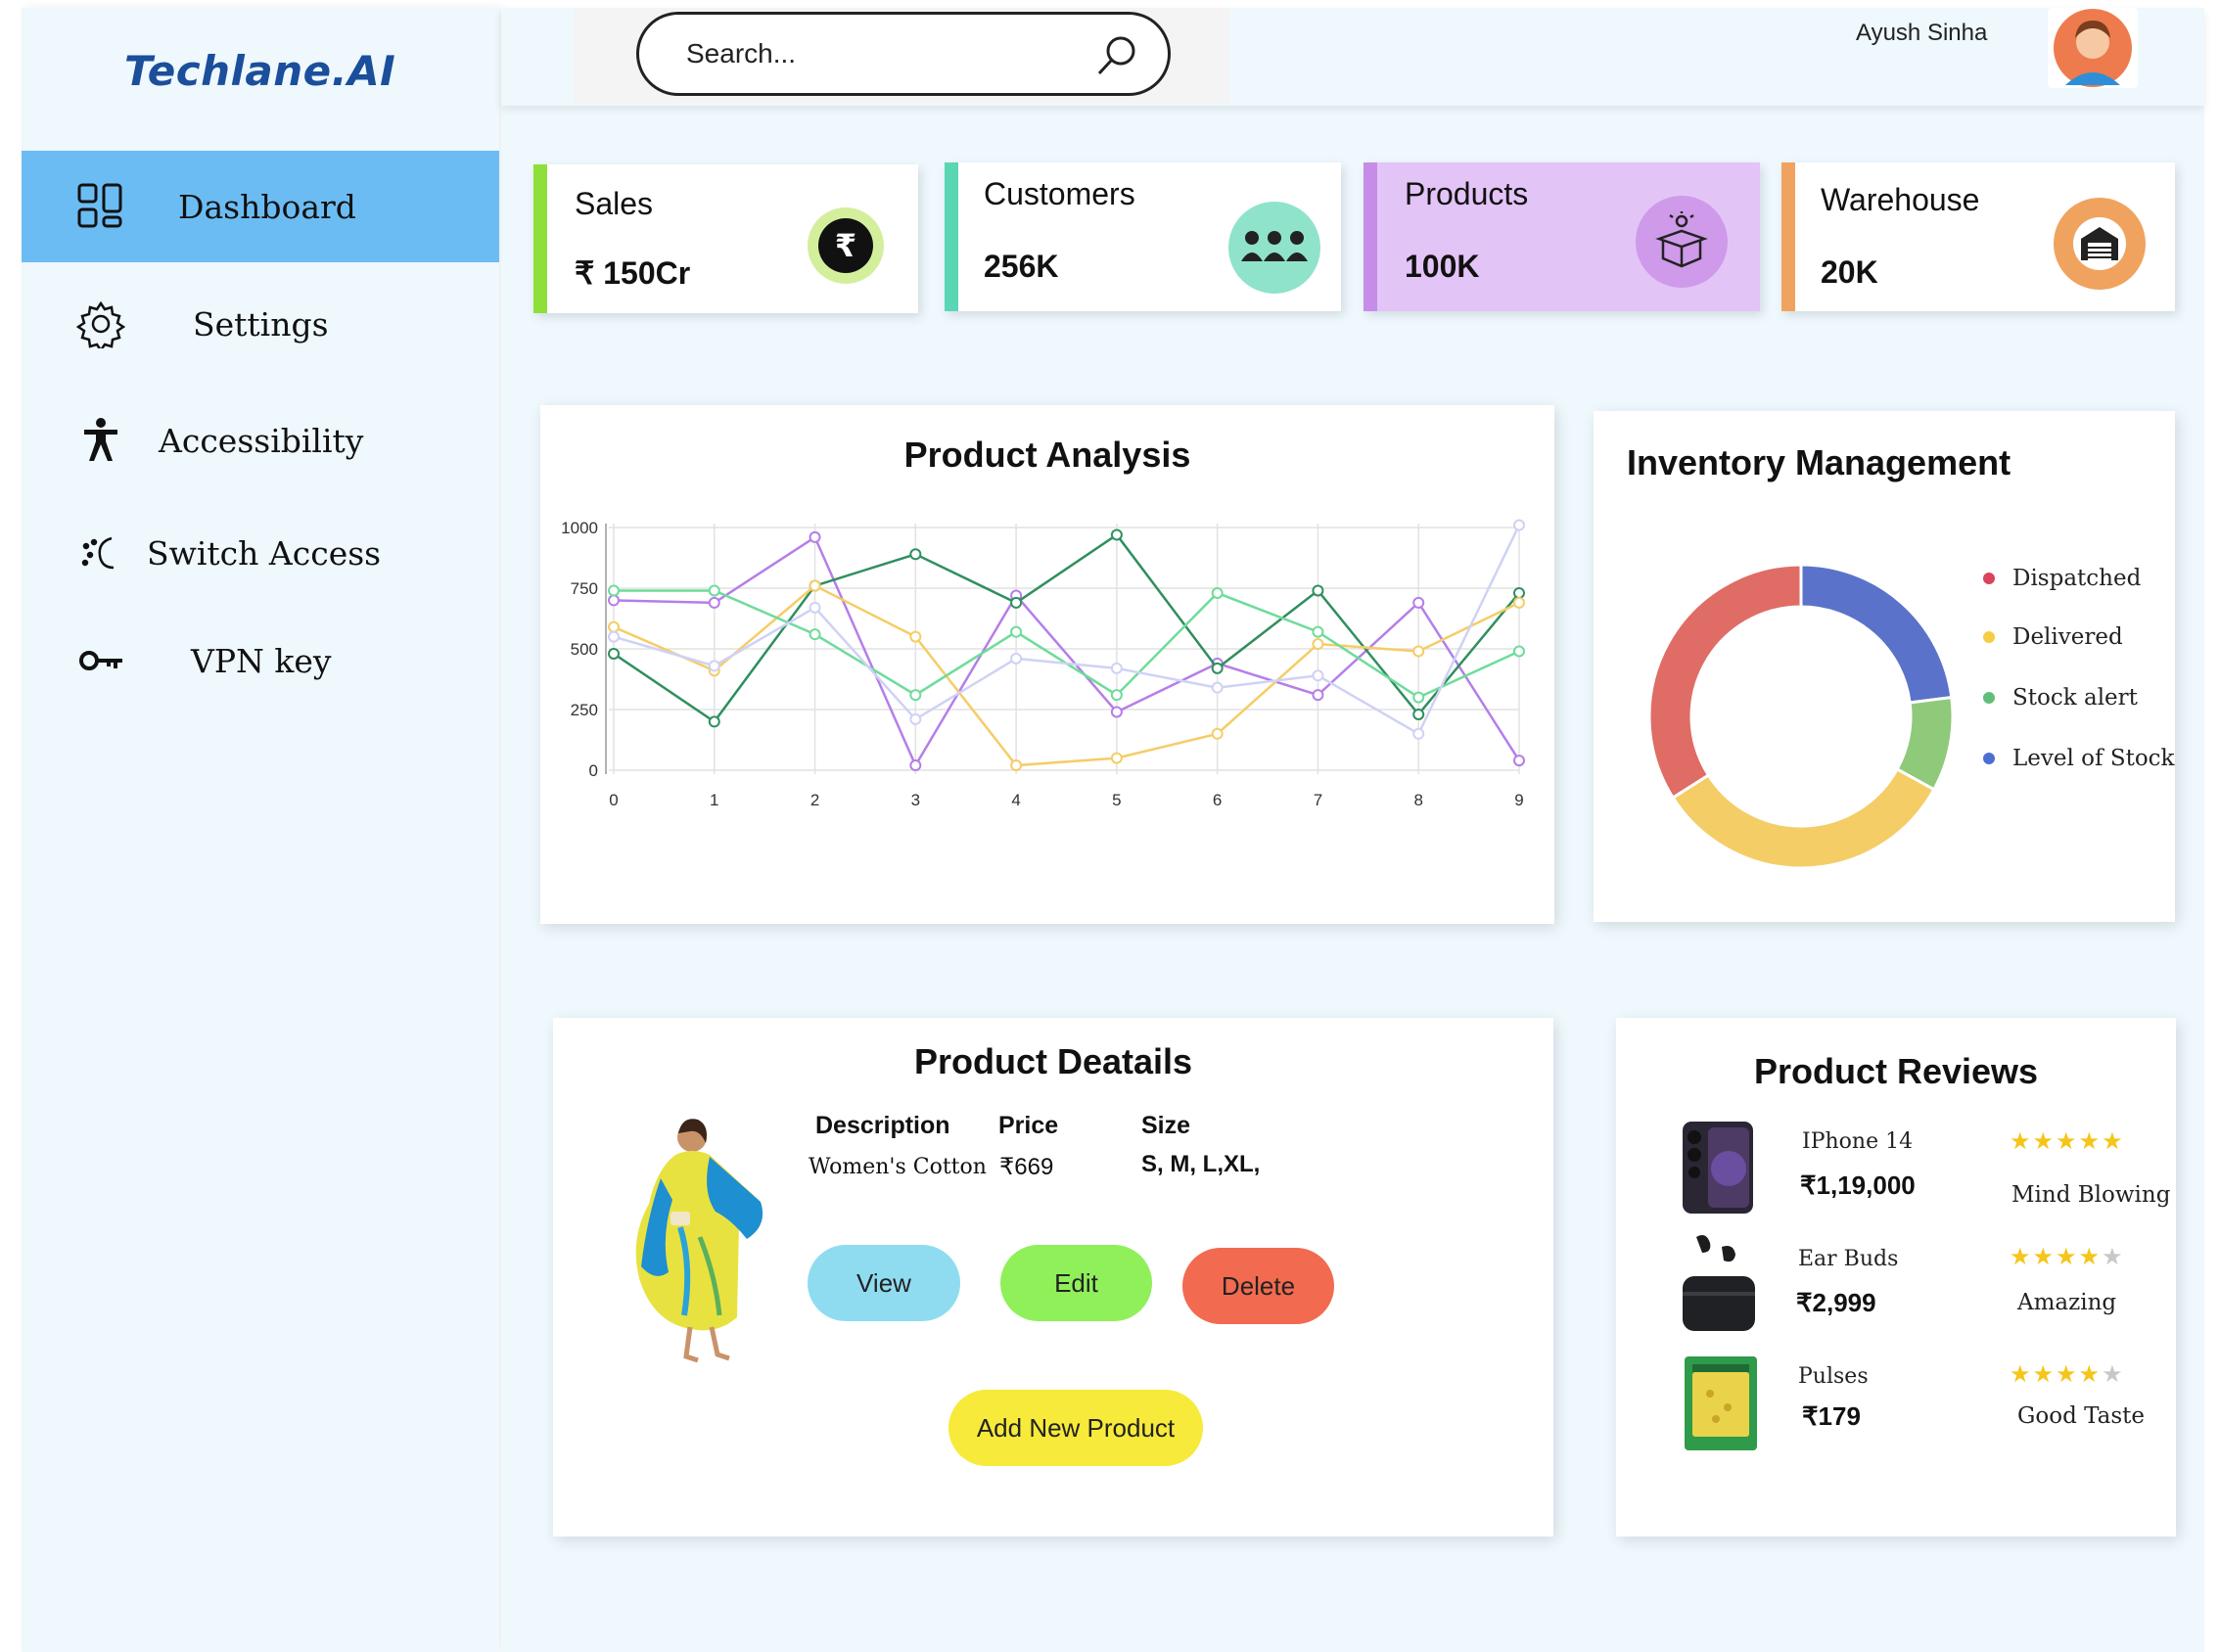 The height and width of the screenshot is (1652, 2219). What do you see at coordinates (1166, 1125) in the screenshot?
I see `column-header-size: Size` at bounding box center [1166, 1125].